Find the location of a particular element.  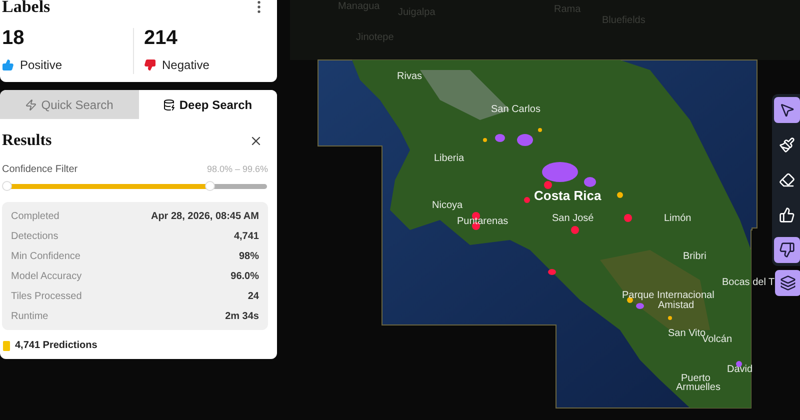

stat-label: Min Confidence is located at coordinates (45, 257).